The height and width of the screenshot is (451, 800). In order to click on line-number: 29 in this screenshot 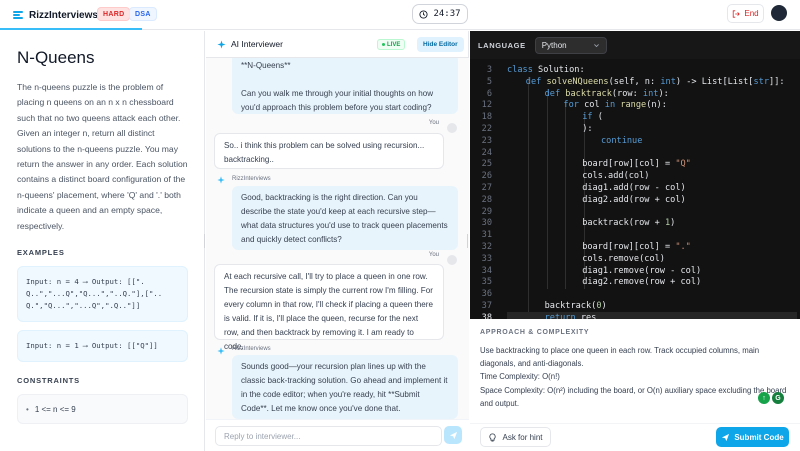, I will do `click(486, 211)`.